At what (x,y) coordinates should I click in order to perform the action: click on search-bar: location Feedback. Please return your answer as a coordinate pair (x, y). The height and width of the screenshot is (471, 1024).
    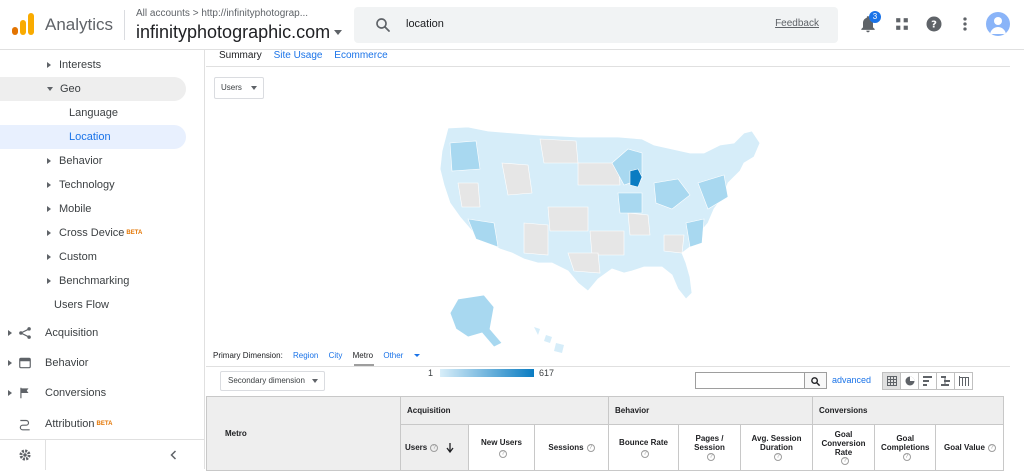
    Looking at the image, I should click on (596, 25).